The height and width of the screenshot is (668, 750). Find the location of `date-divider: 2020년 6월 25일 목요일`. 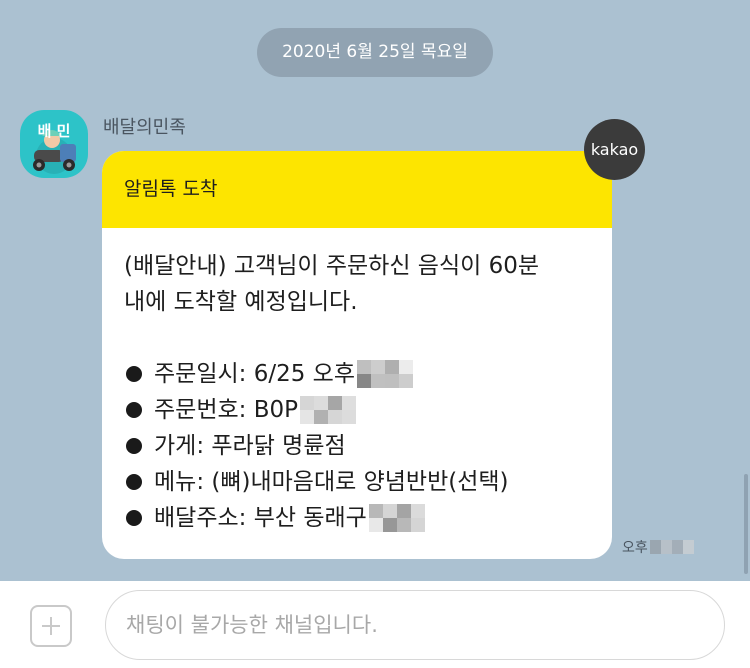

date-divider: 2020년 6월 25일 목요일 is located at coordinates (375, 52).